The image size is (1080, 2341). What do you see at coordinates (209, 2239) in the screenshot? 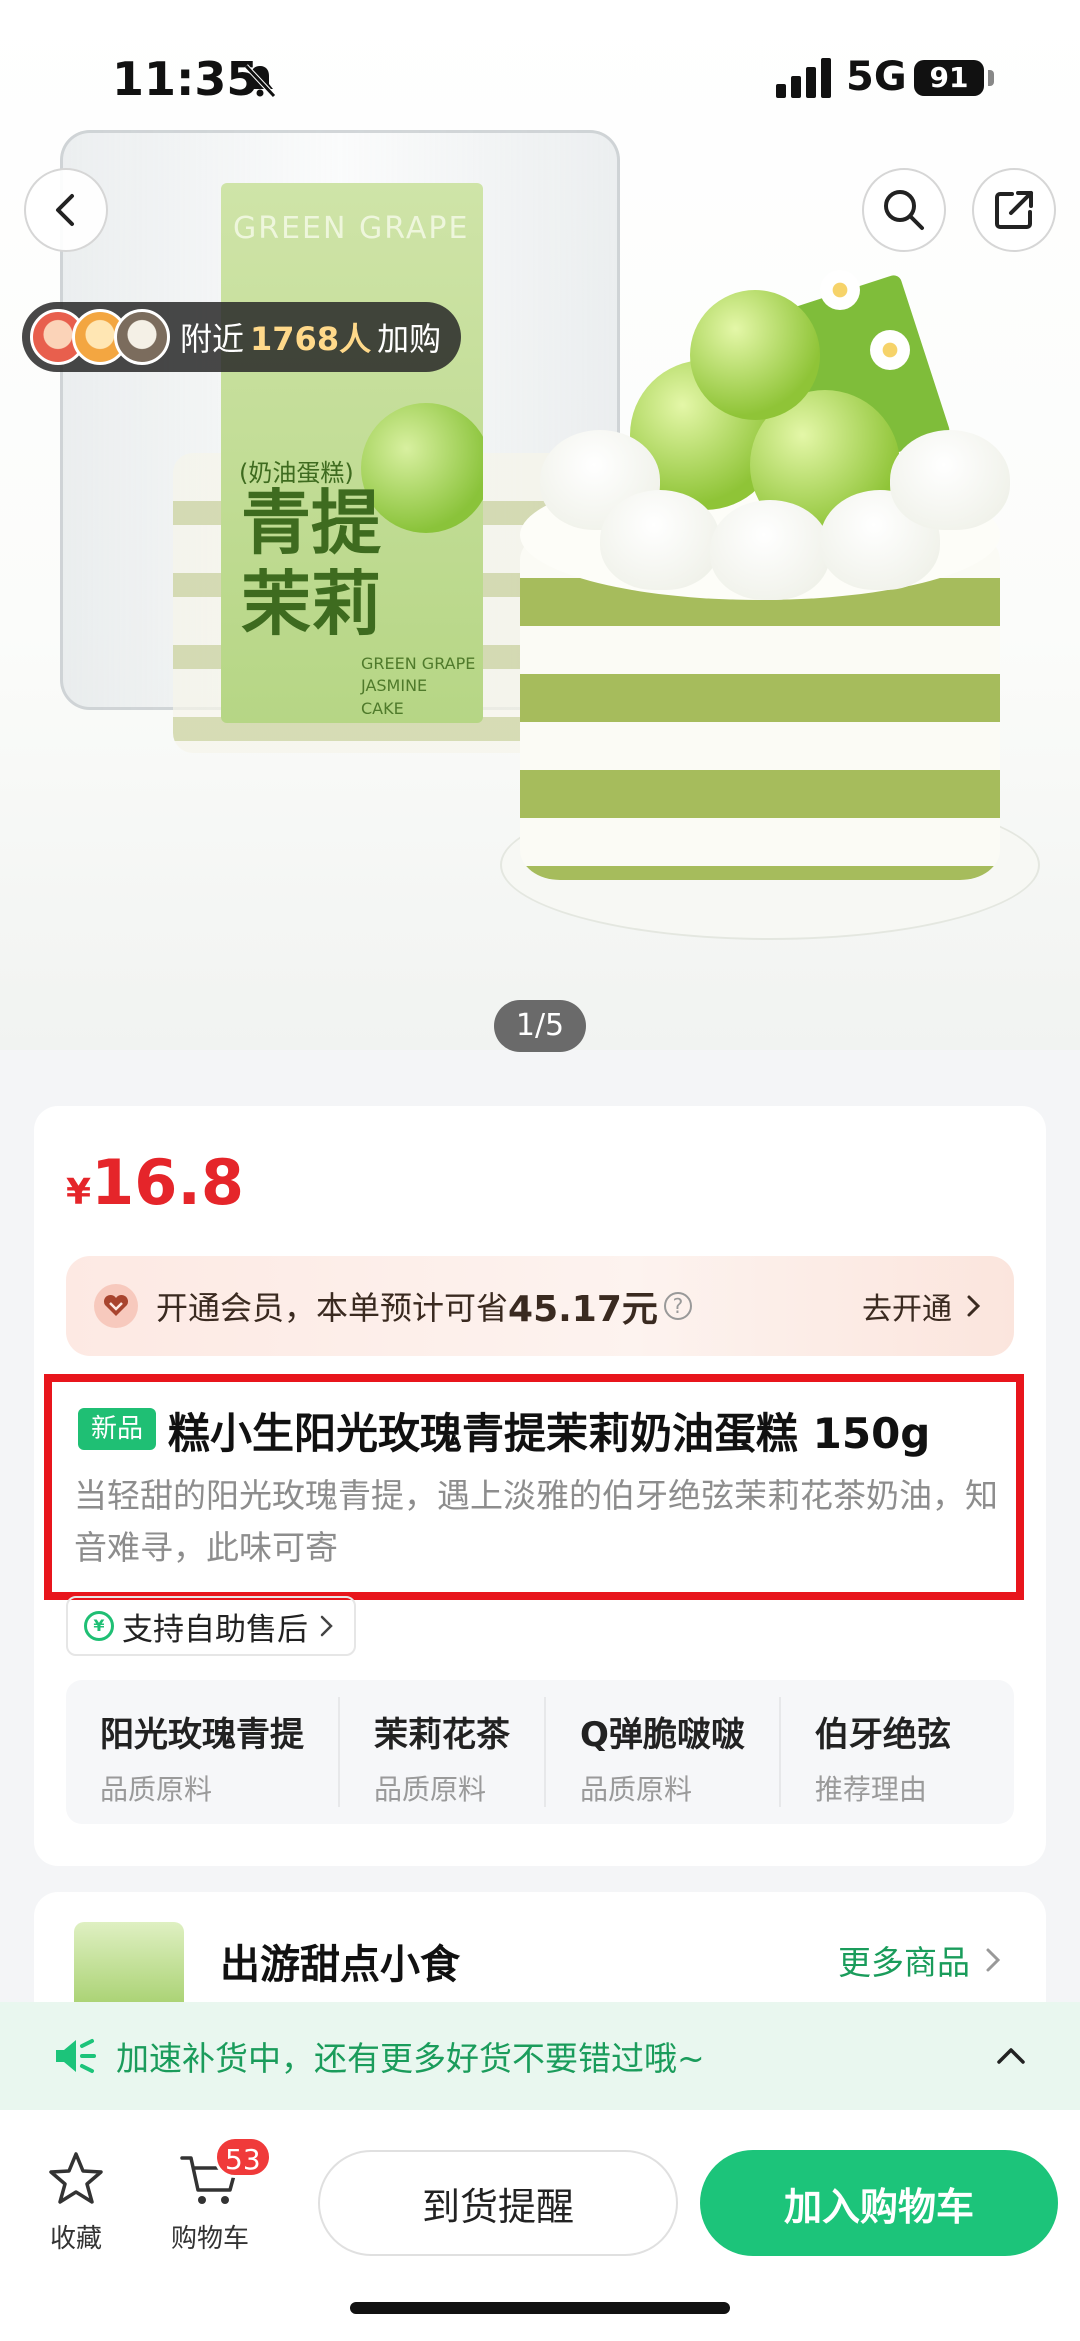
I see `cart-label: 购物车` at bounding box center [209, 2239].